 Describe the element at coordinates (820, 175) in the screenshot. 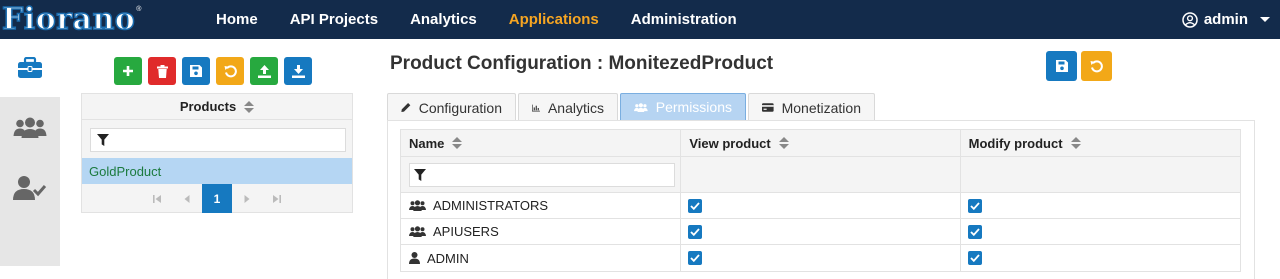

I see `table-filter-row` at that location.